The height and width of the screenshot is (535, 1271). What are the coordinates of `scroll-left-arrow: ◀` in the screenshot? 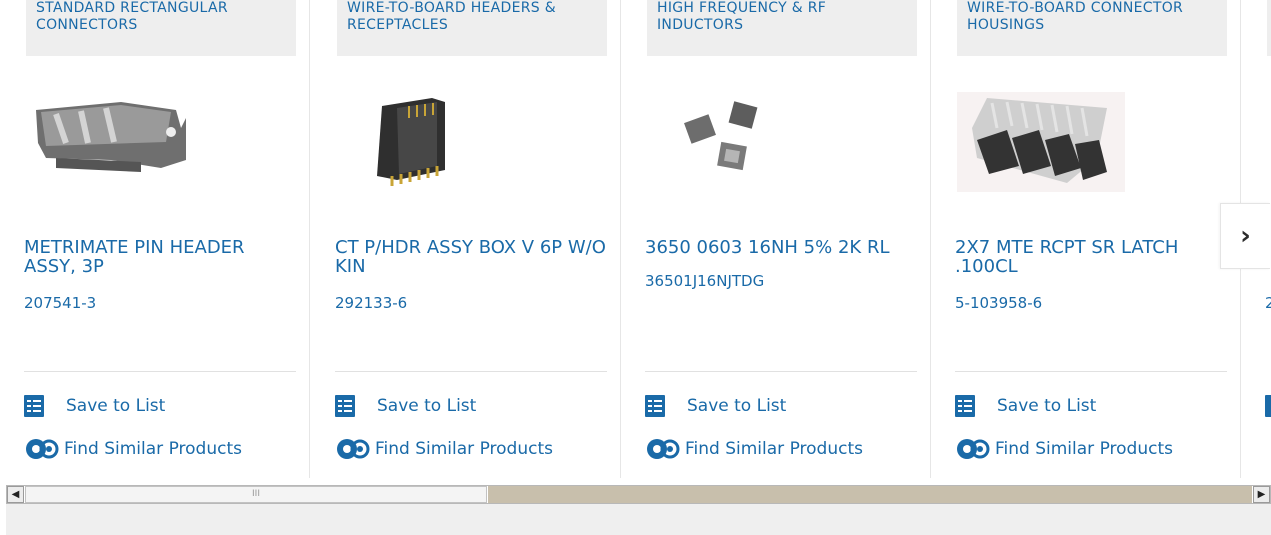 It's located at (15, 494).